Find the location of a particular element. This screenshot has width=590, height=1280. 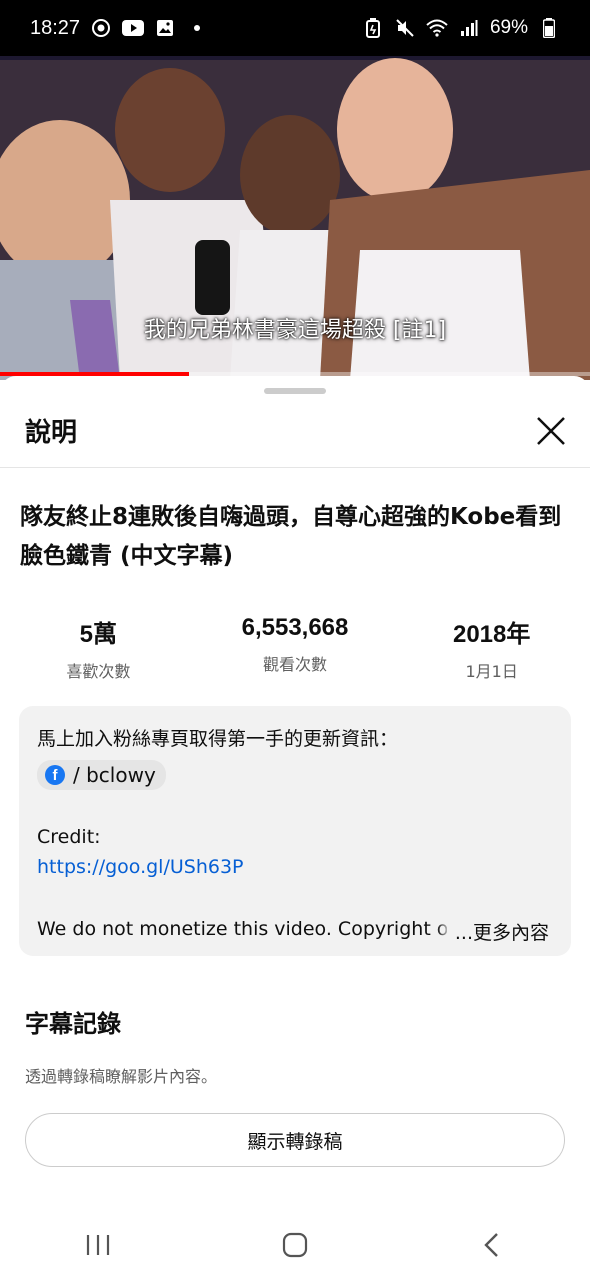

wifi-icon is located at coordinates (437, 28).